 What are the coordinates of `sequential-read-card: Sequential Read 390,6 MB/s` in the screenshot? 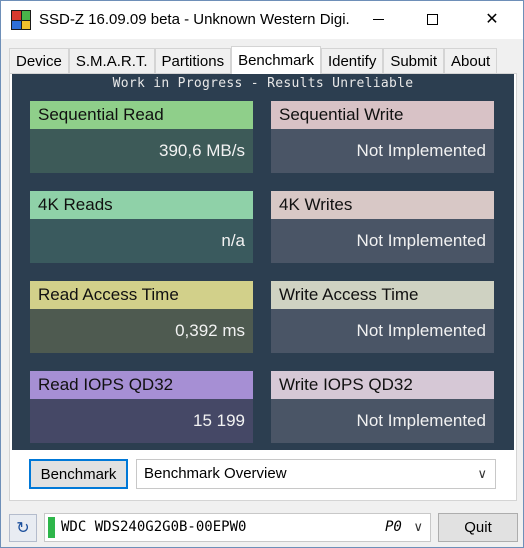 It's located at (141, 137).